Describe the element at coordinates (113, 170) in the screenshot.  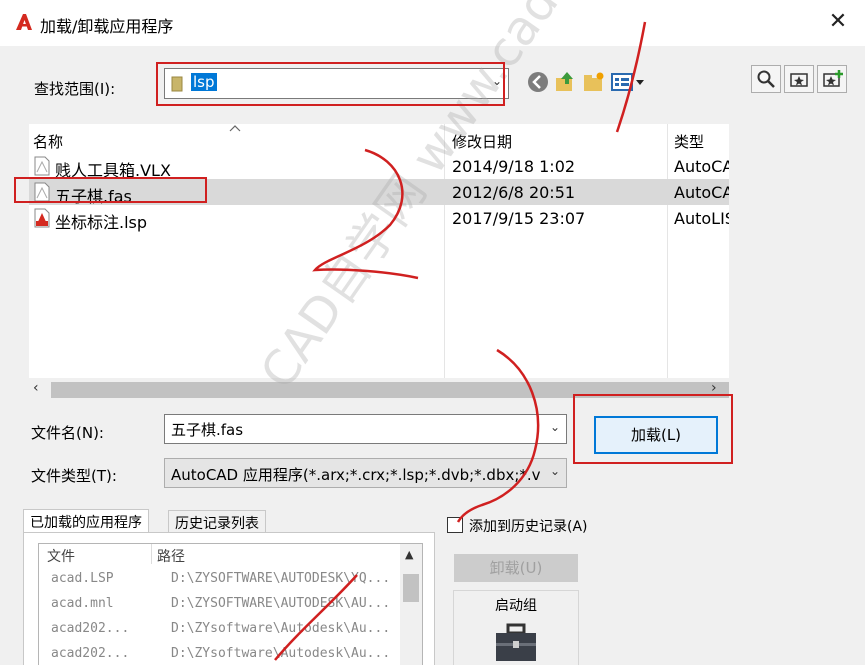
I see `file-name: 贱人工具箱.VLX` at that location.